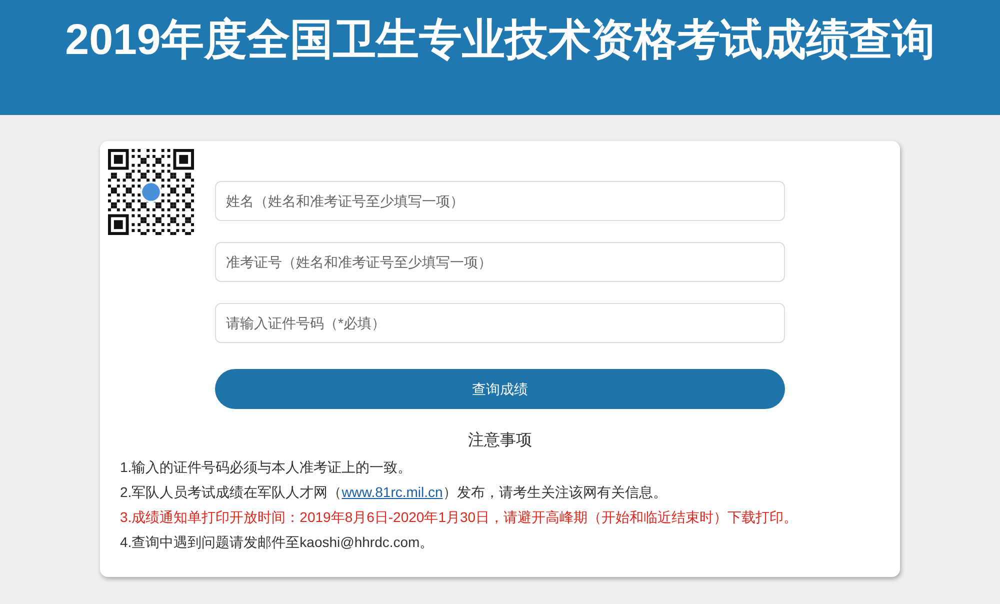 Image resolution: width=1000 pixels, height=604 pixels. I want to click on note-text: ）发布，请考生关注该网有关信息。, so click(554, 492).